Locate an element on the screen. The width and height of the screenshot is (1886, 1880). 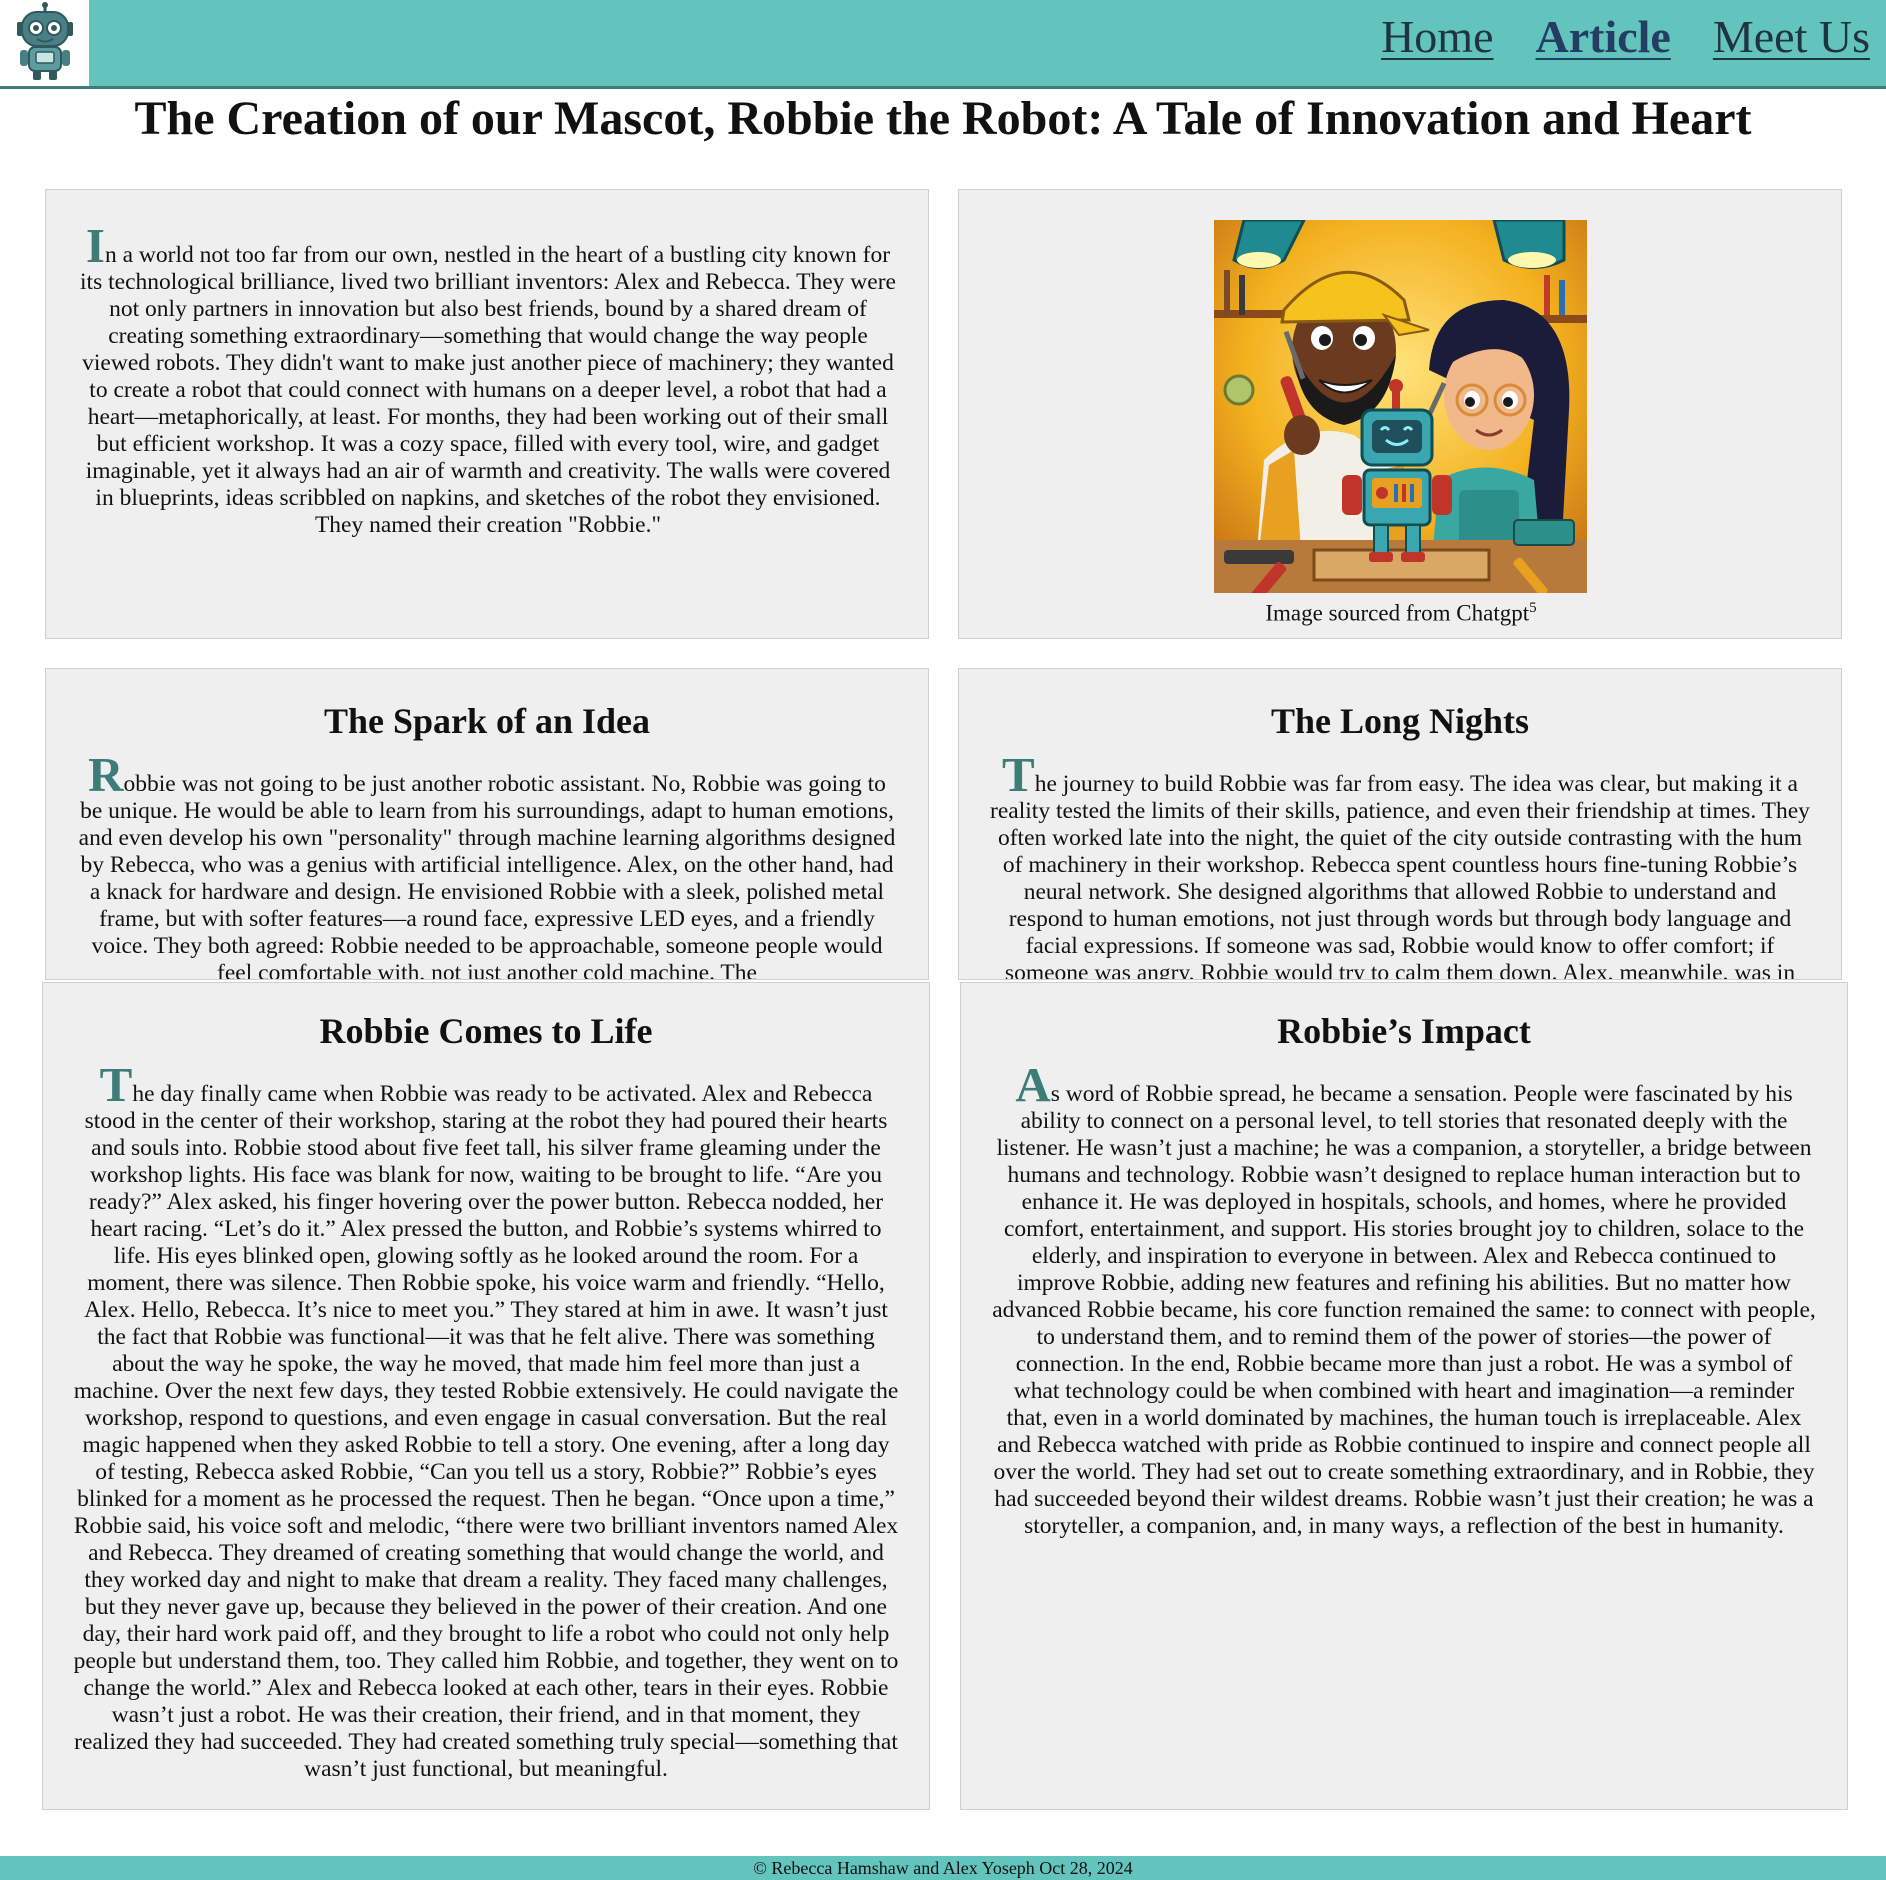
image-caption: Image sourced from Chatgpt5 is located at coordinates (1400, 613).